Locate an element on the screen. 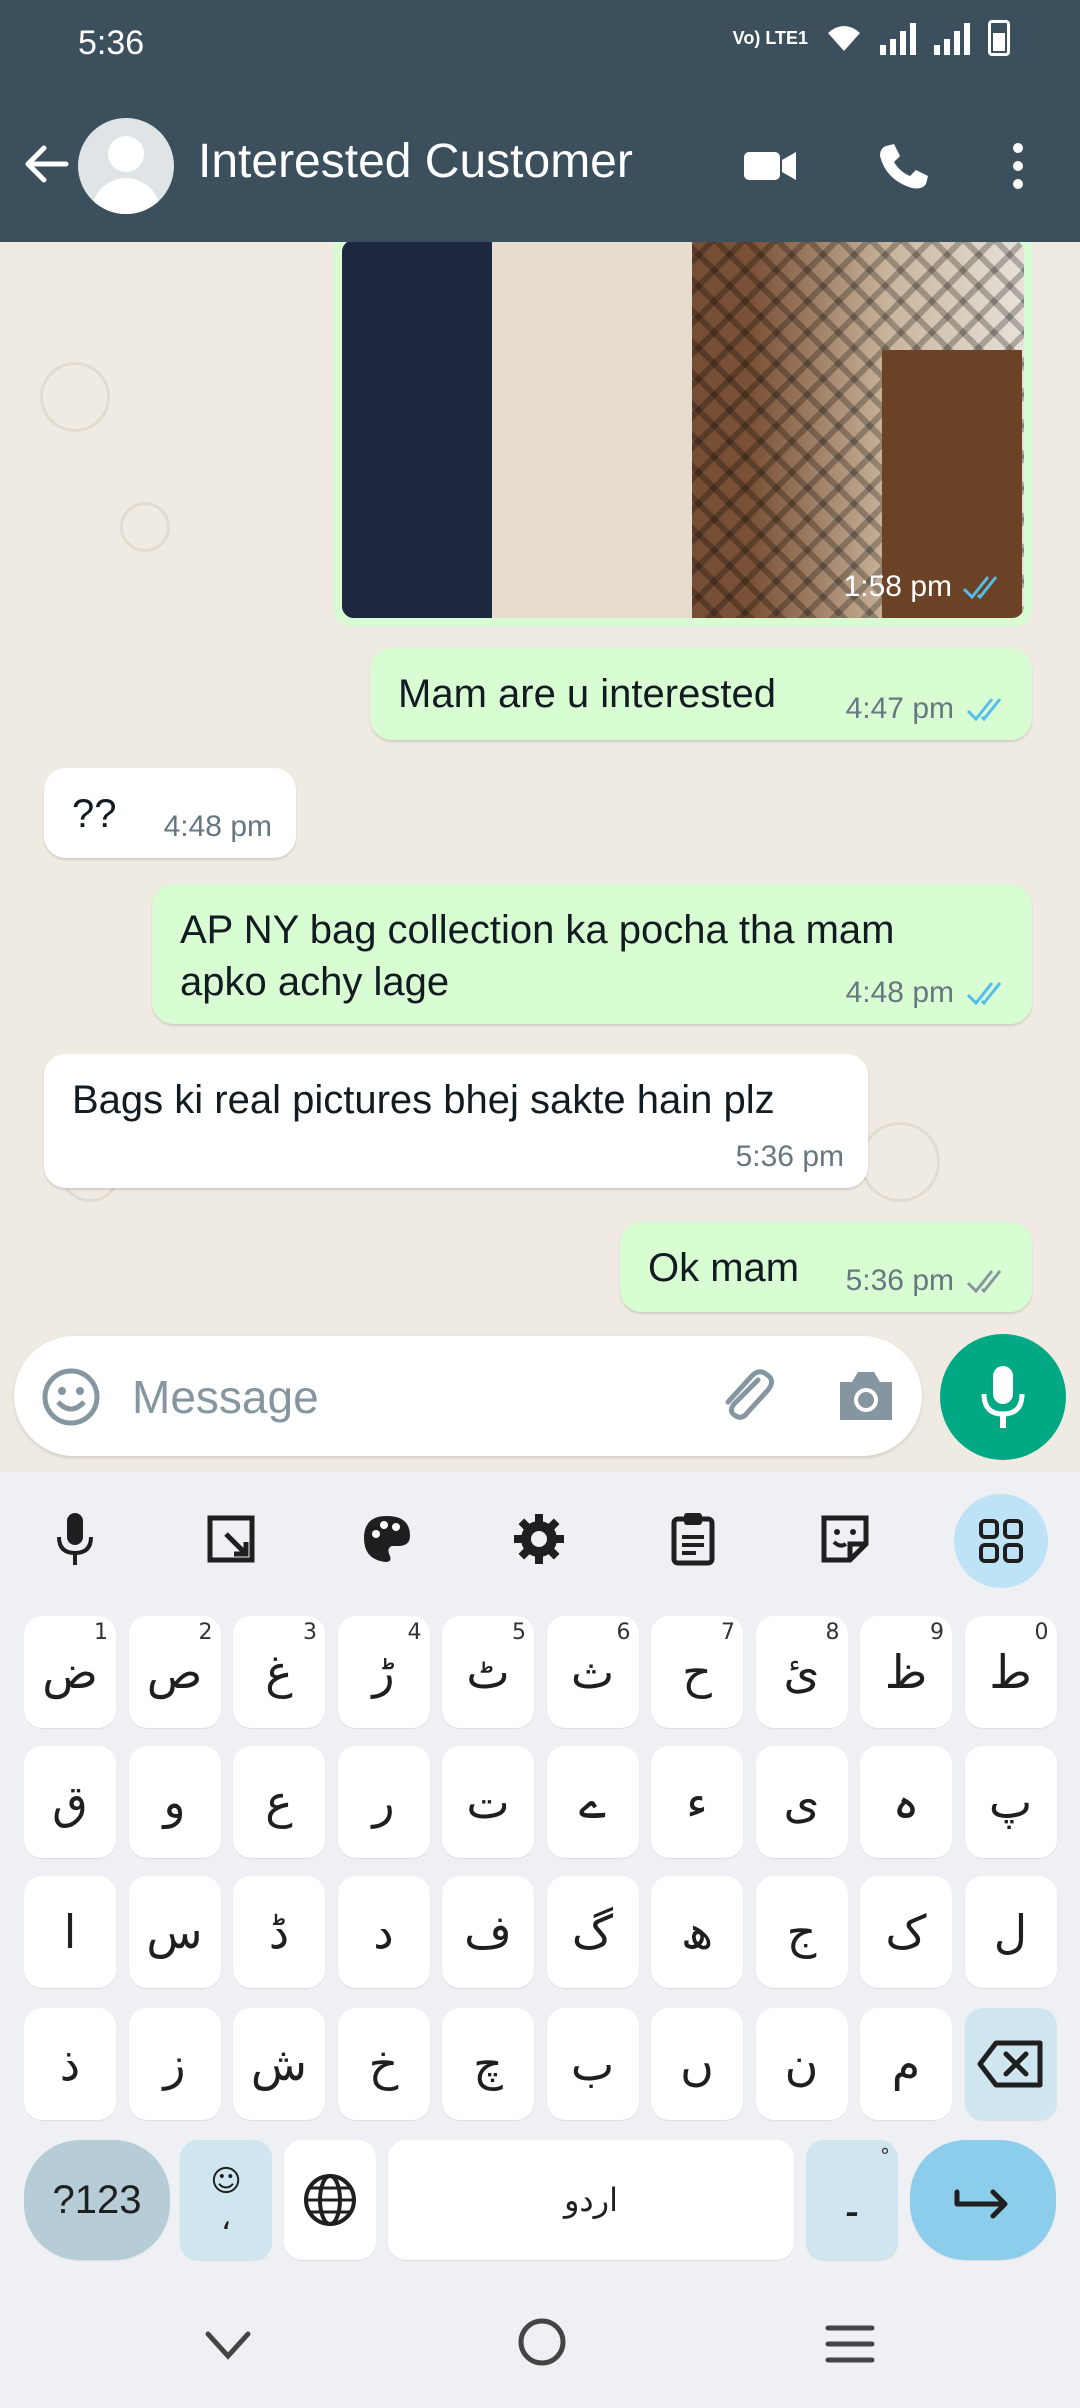 This screenshot has width=1080, height=2408. letter-key: ی is located at coordinates (801, 1802).